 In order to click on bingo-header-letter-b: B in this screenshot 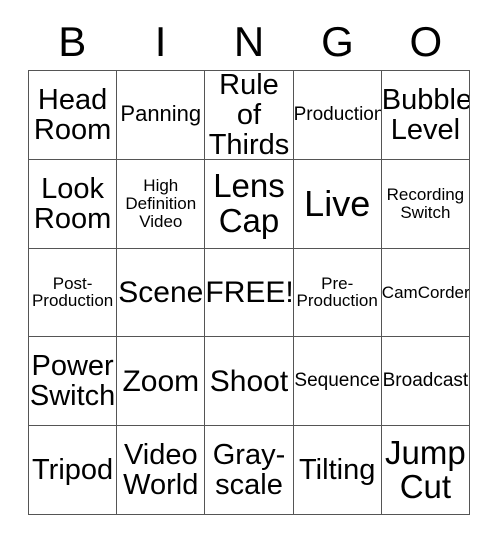, I will do `click(72, 41)`.